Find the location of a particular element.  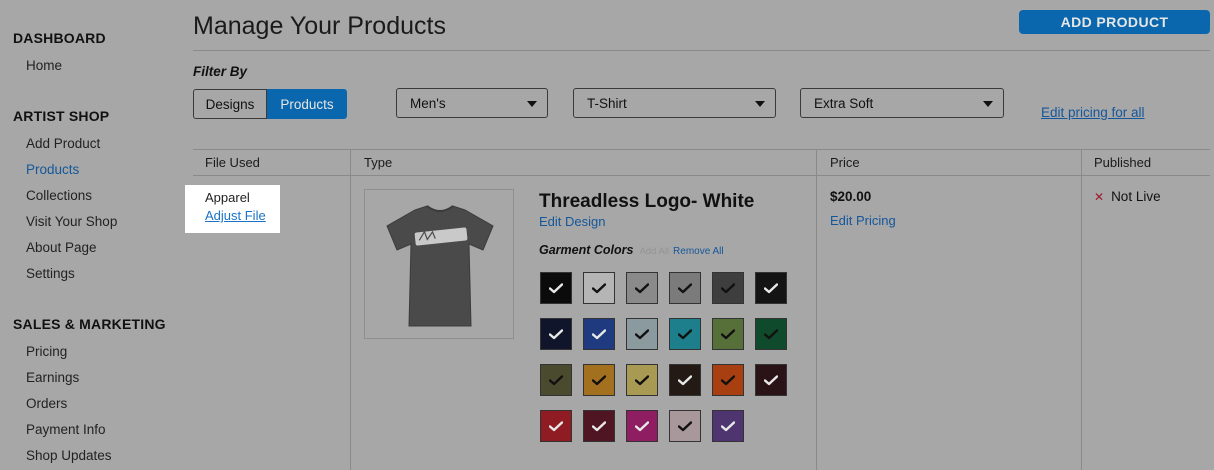

sidebar-item-orders: Orders is located at coordinates (46, 403).